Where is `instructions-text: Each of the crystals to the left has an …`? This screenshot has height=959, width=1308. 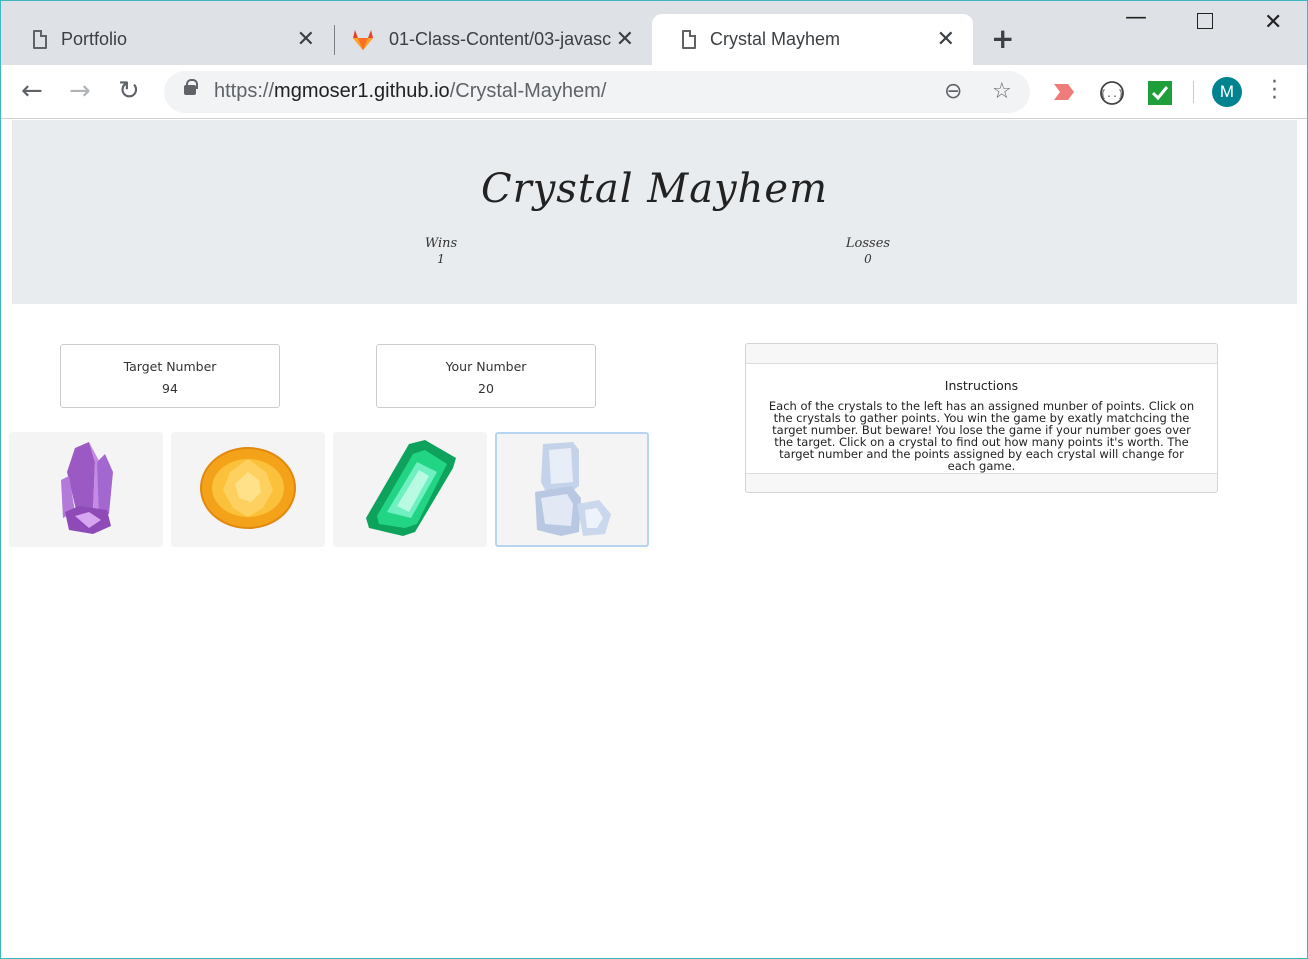 instructions-text: Each of the crystals to the left has an … is located at coordinates (981, 436).